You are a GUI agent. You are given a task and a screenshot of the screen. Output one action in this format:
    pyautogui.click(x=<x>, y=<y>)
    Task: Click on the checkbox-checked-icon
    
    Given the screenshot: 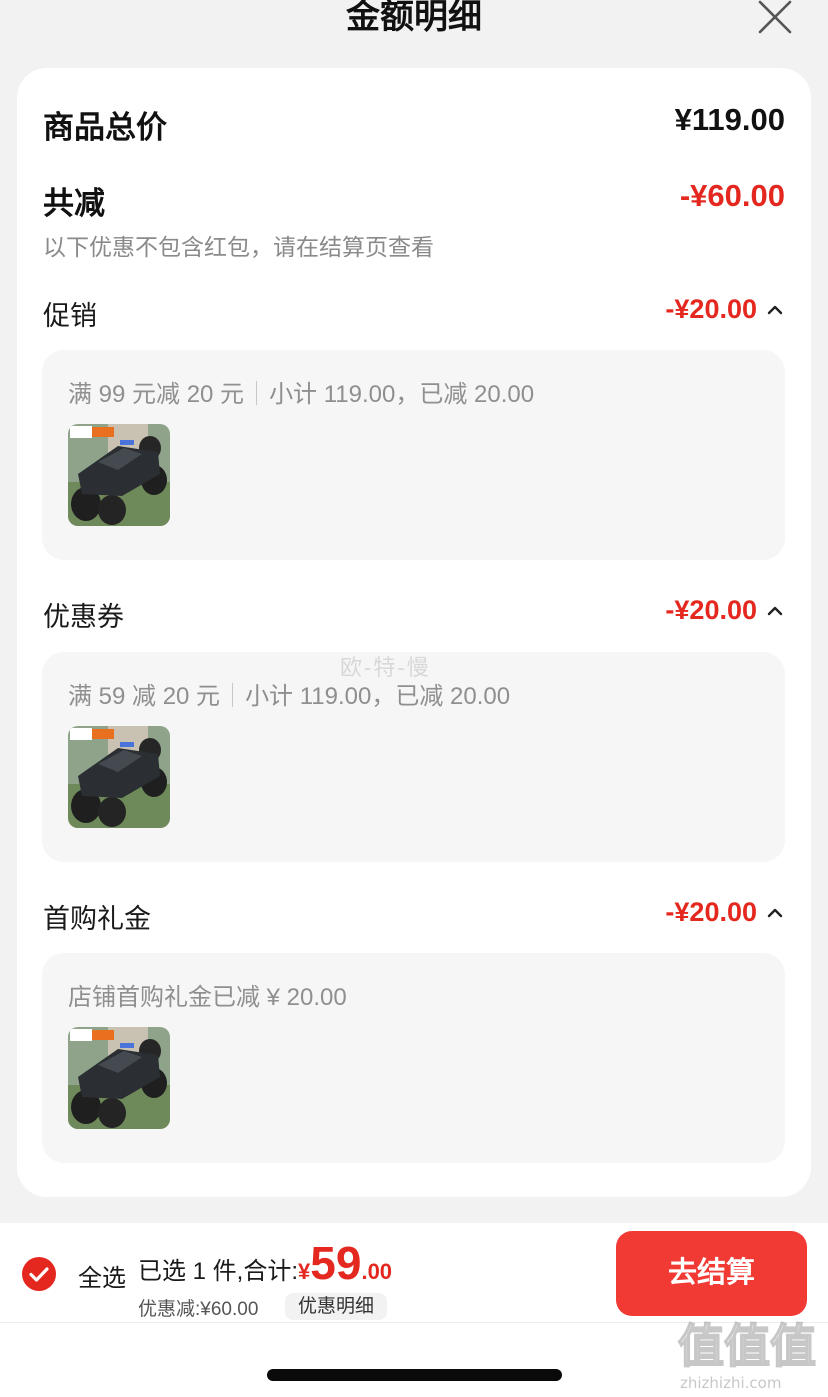 What is the action you would take?
    pyautogui.click(x=39, y=1274)
    